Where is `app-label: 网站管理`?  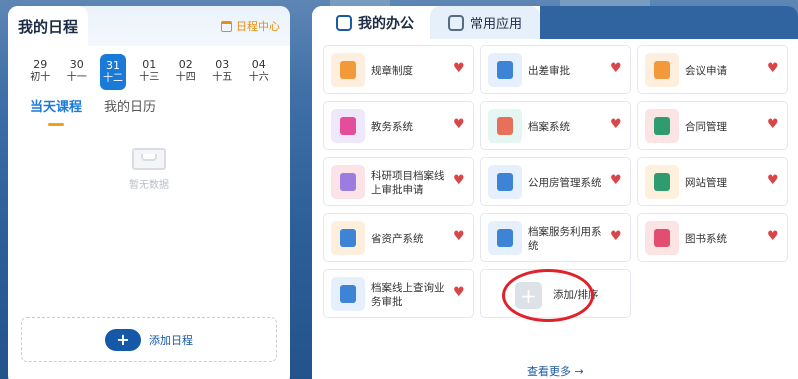
app-label: 网站管理 is located at coordinates (706, 182).